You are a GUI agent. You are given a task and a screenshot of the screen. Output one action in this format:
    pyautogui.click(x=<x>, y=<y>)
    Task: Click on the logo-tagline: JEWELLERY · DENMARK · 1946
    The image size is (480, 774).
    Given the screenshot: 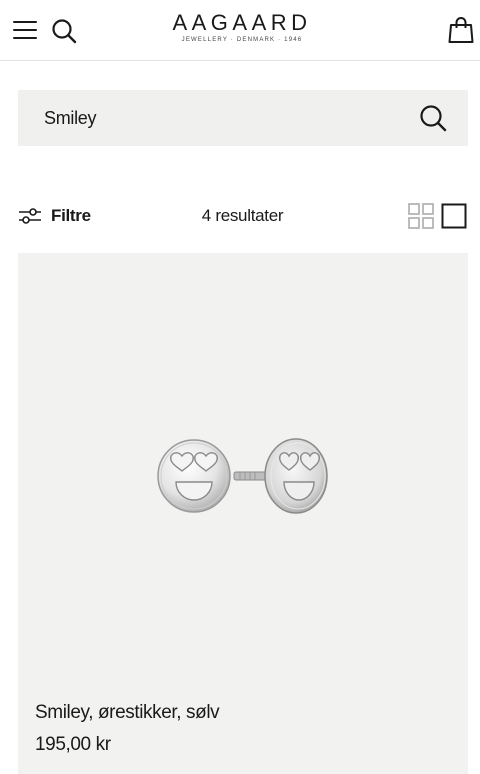 What is the action you would take?
    pyautogui.click(x=242, y=40)
    